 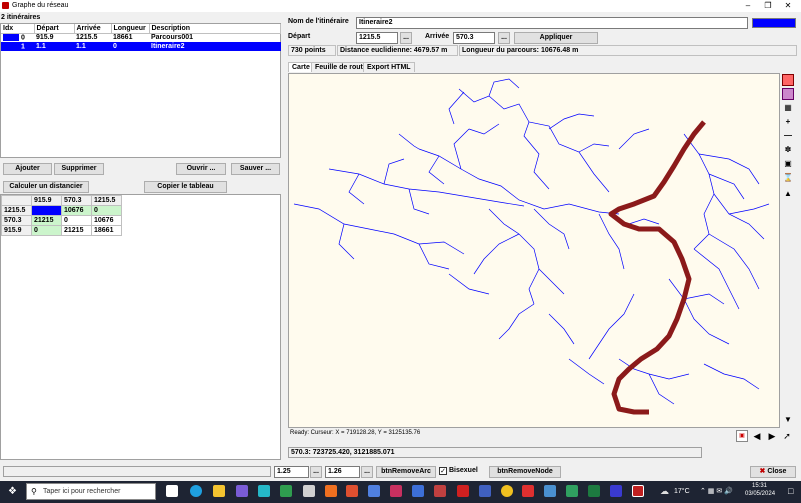 What do you see at coordinates (27, 169) in the screenshot?
I see `add-button: Ajouter` at bounding box center [27, 169].